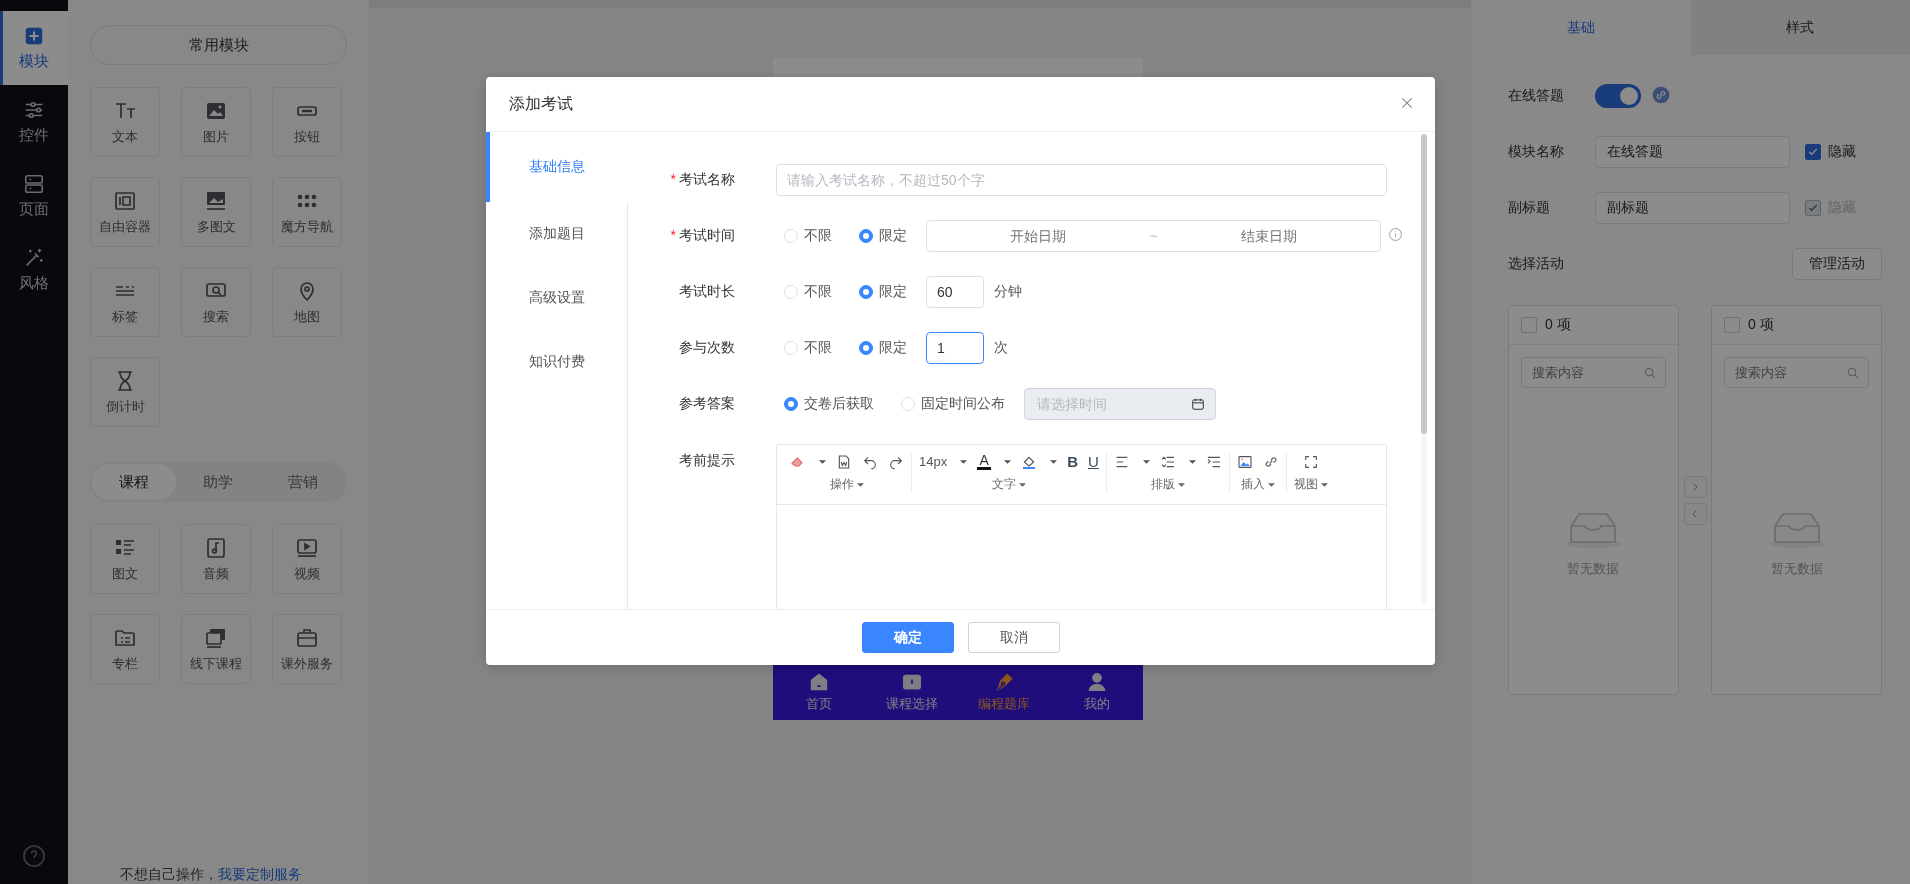 This screenshot has width=1910, height=884. I want to click on document-icon, so click(844, 461).